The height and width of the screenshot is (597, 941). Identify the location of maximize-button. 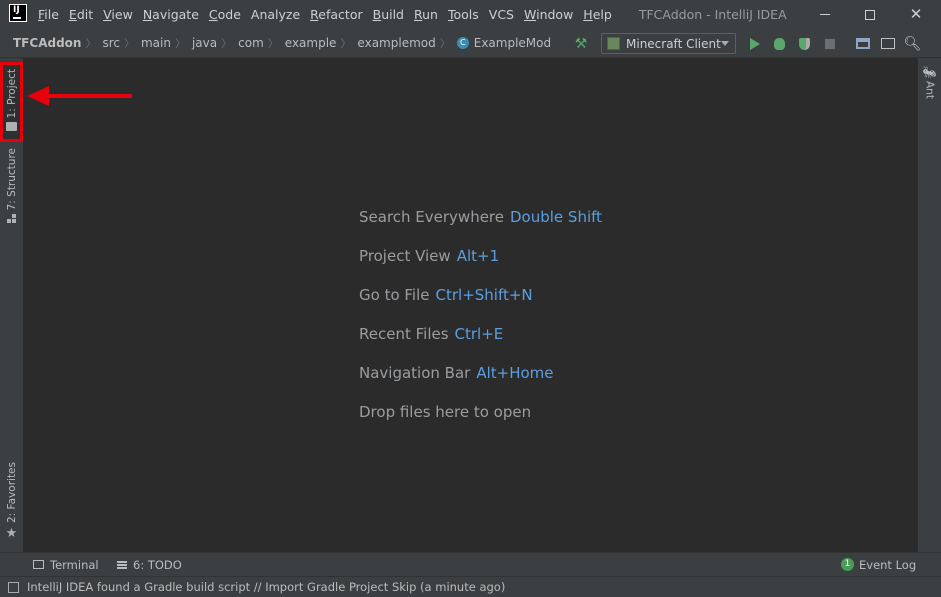
(870, 14).